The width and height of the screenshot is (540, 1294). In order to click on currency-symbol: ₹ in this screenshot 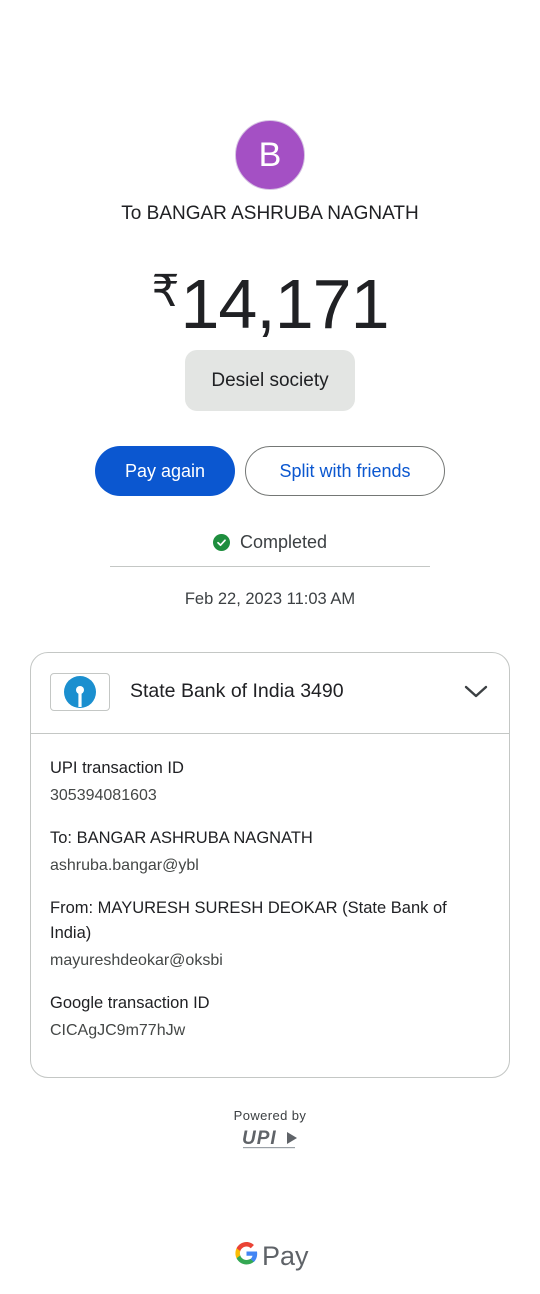, I will do `click(165, 291)`.